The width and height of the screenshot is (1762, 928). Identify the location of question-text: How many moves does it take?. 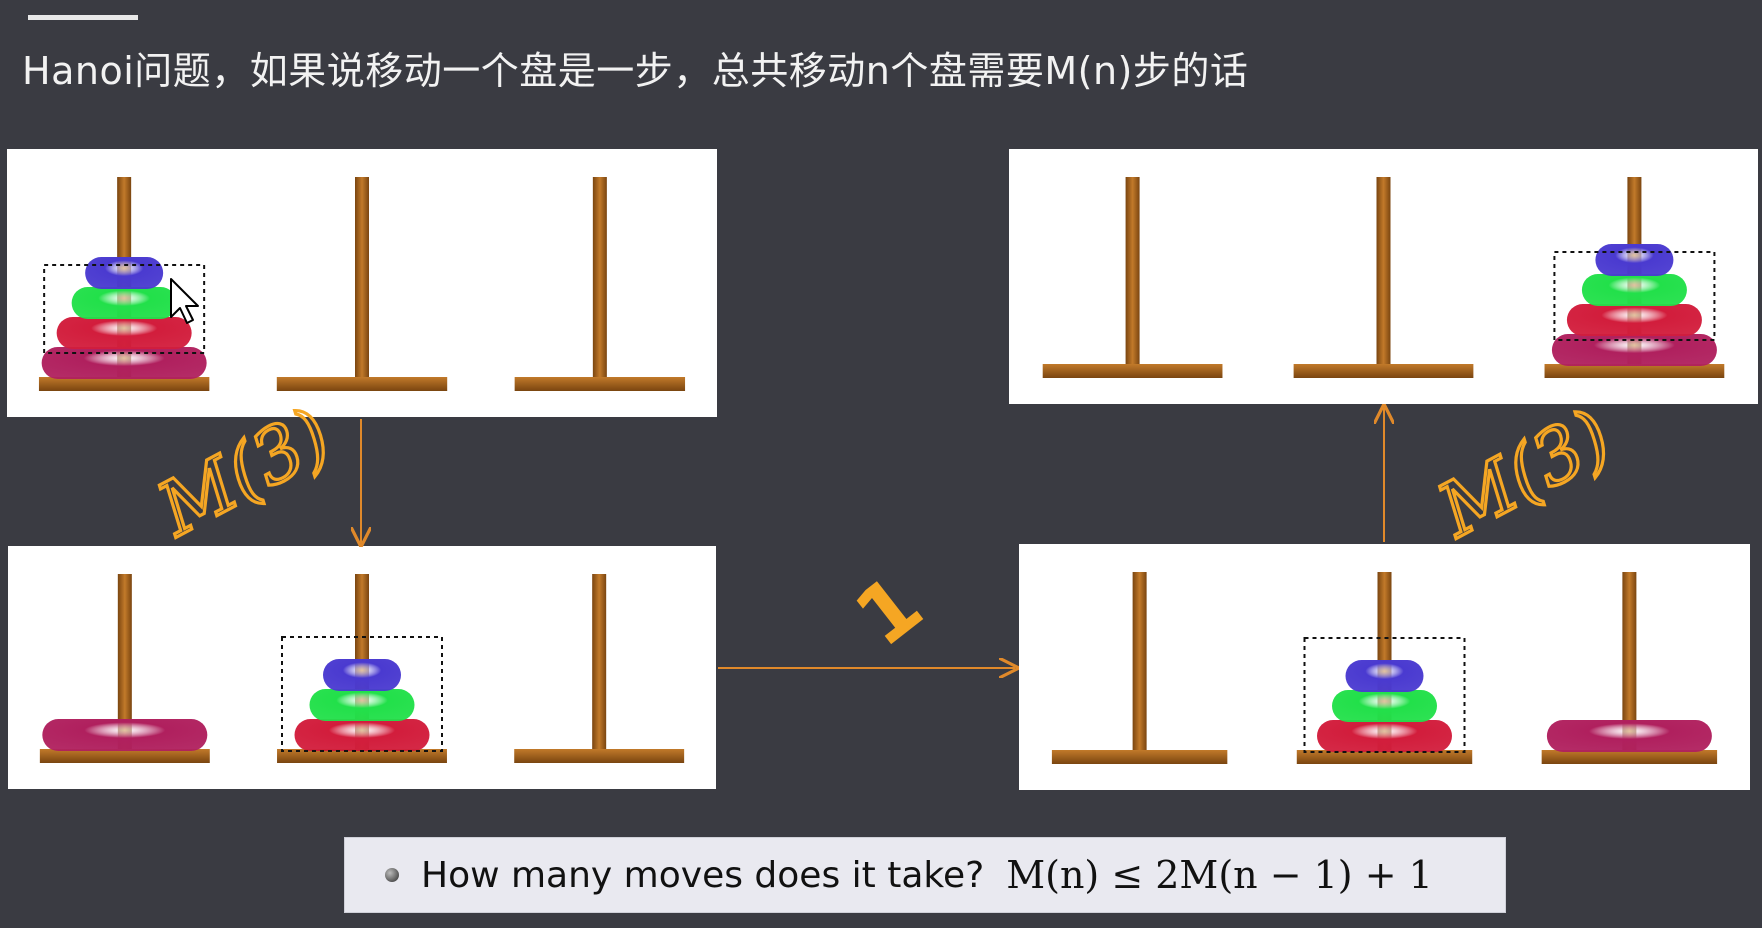
(703, 875).